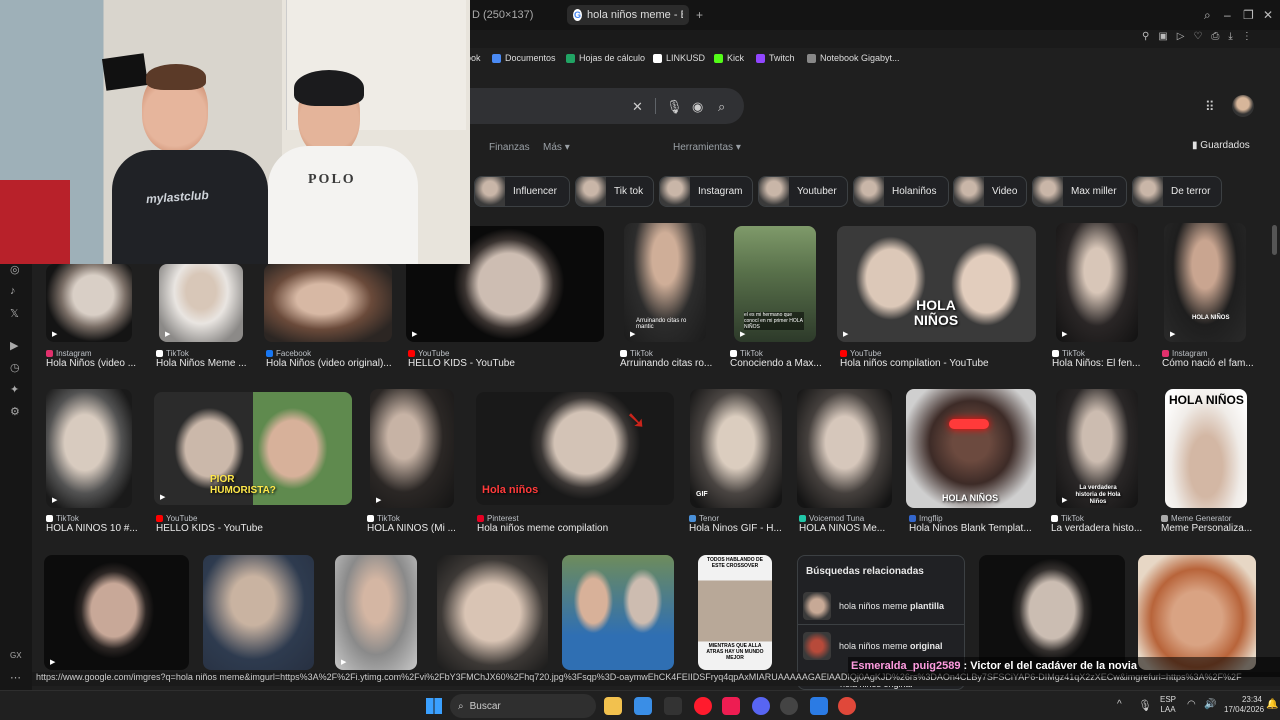  I want to click on bookmark-sheets: Hojas de cálculo, so click(605, 58).